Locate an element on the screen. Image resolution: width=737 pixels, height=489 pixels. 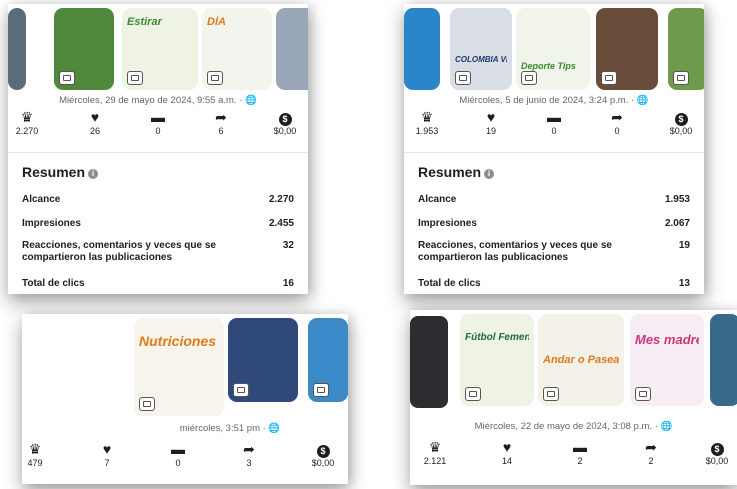
stat-reactions: ♥ 14 is located at coordinates (507, 454).